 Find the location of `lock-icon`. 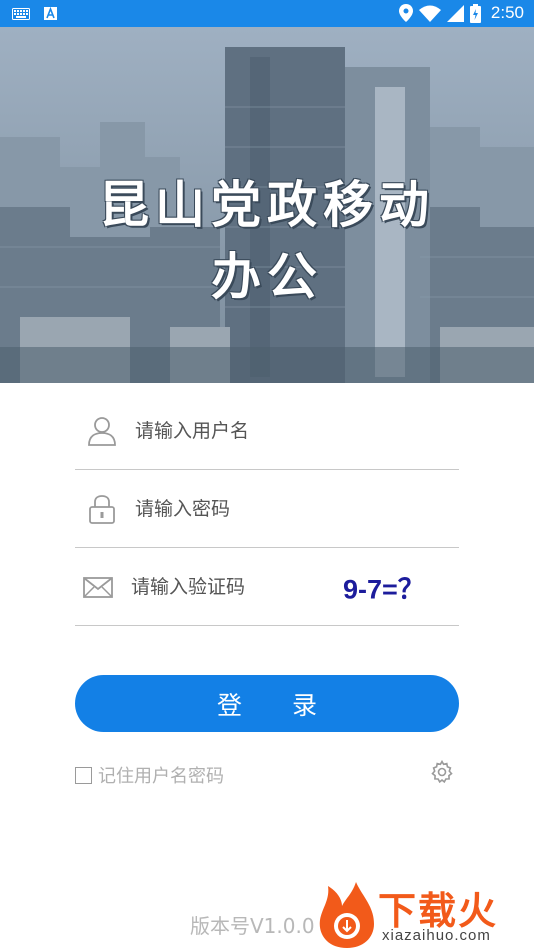

lock-icon is located at coordinates (102, 509).